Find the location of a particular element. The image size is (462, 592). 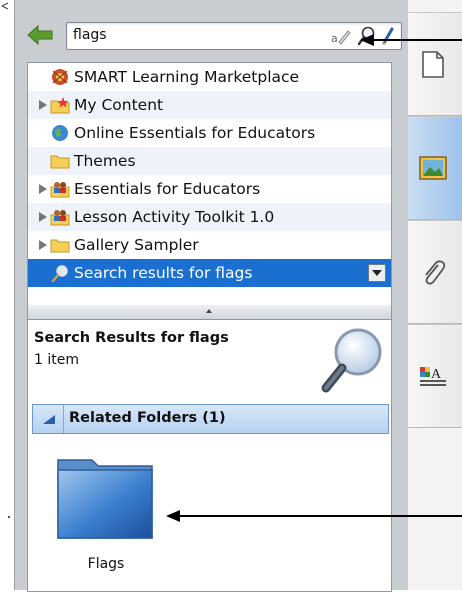

paperclip-icon is located at coordinates (435, 272).